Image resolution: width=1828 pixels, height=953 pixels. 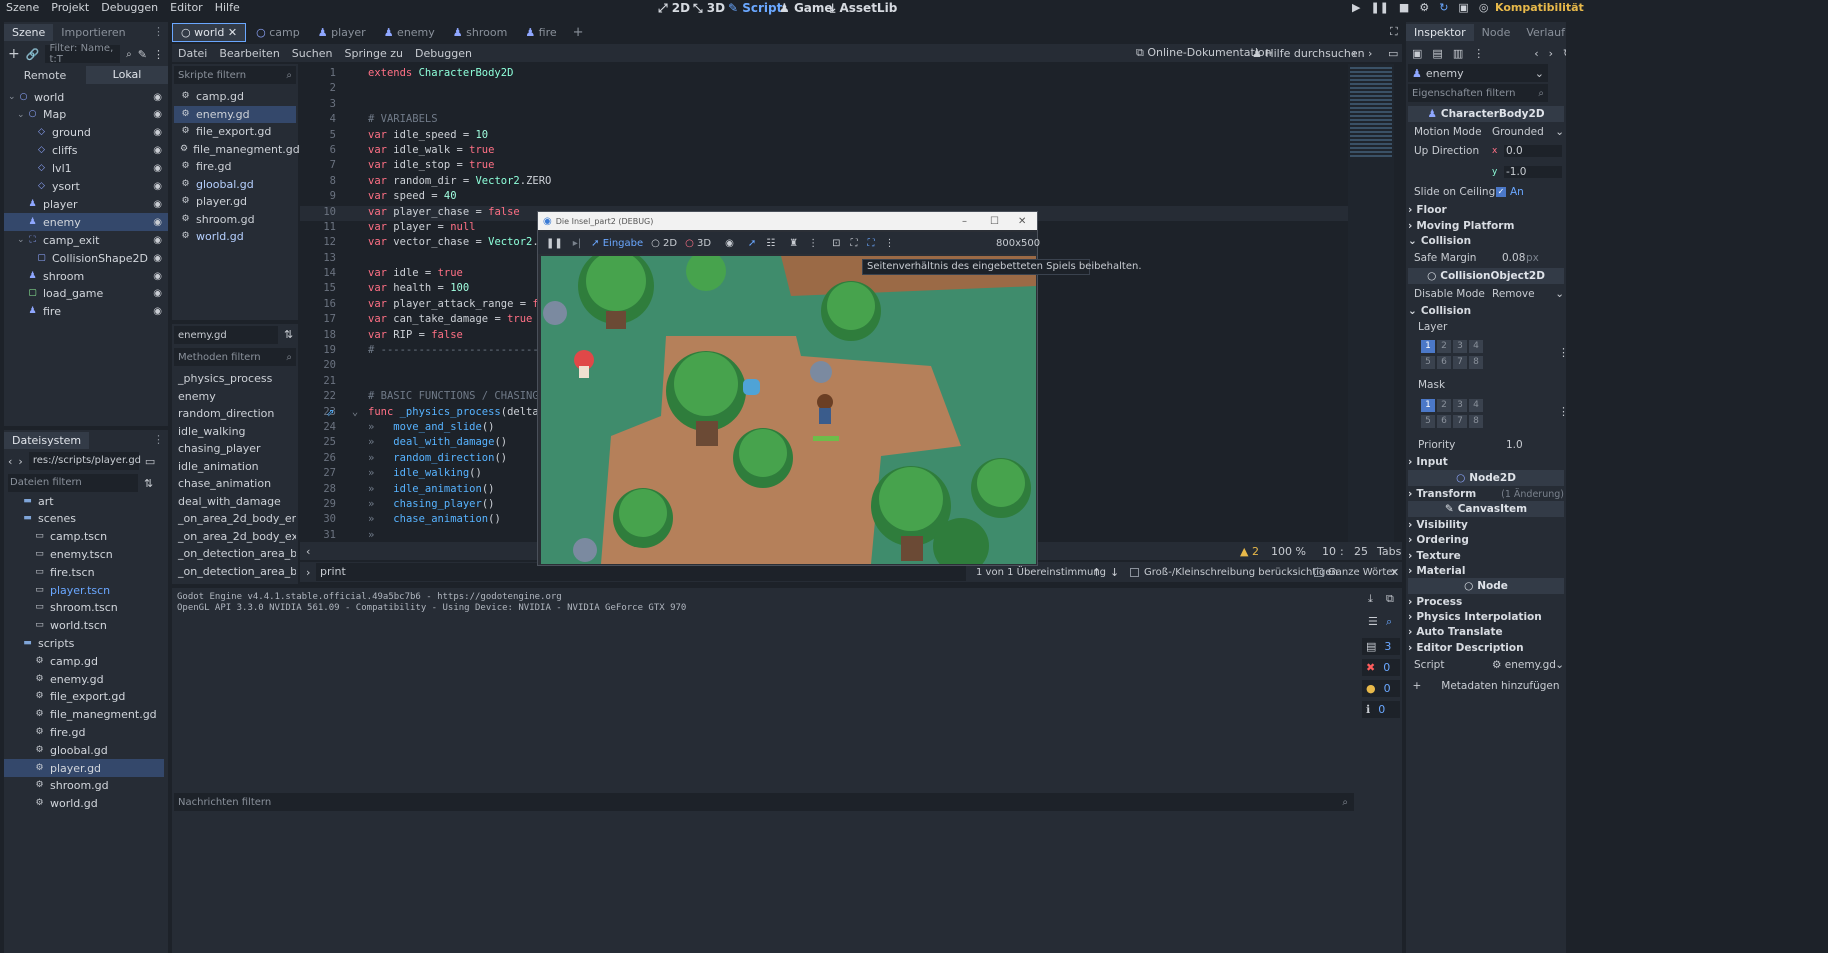 I want to click on method-list-item: deal_with_damage, so click(x=234, y=502).